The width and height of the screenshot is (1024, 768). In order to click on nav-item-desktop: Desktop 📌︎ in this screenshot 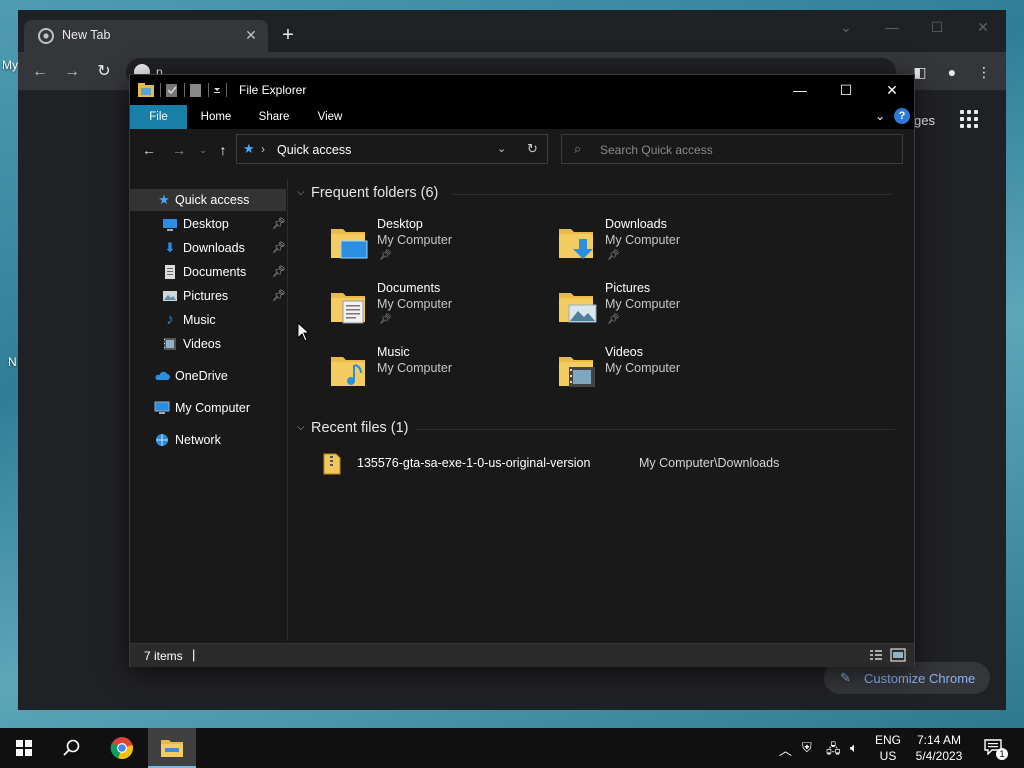, I will do `click(208, 224)`.